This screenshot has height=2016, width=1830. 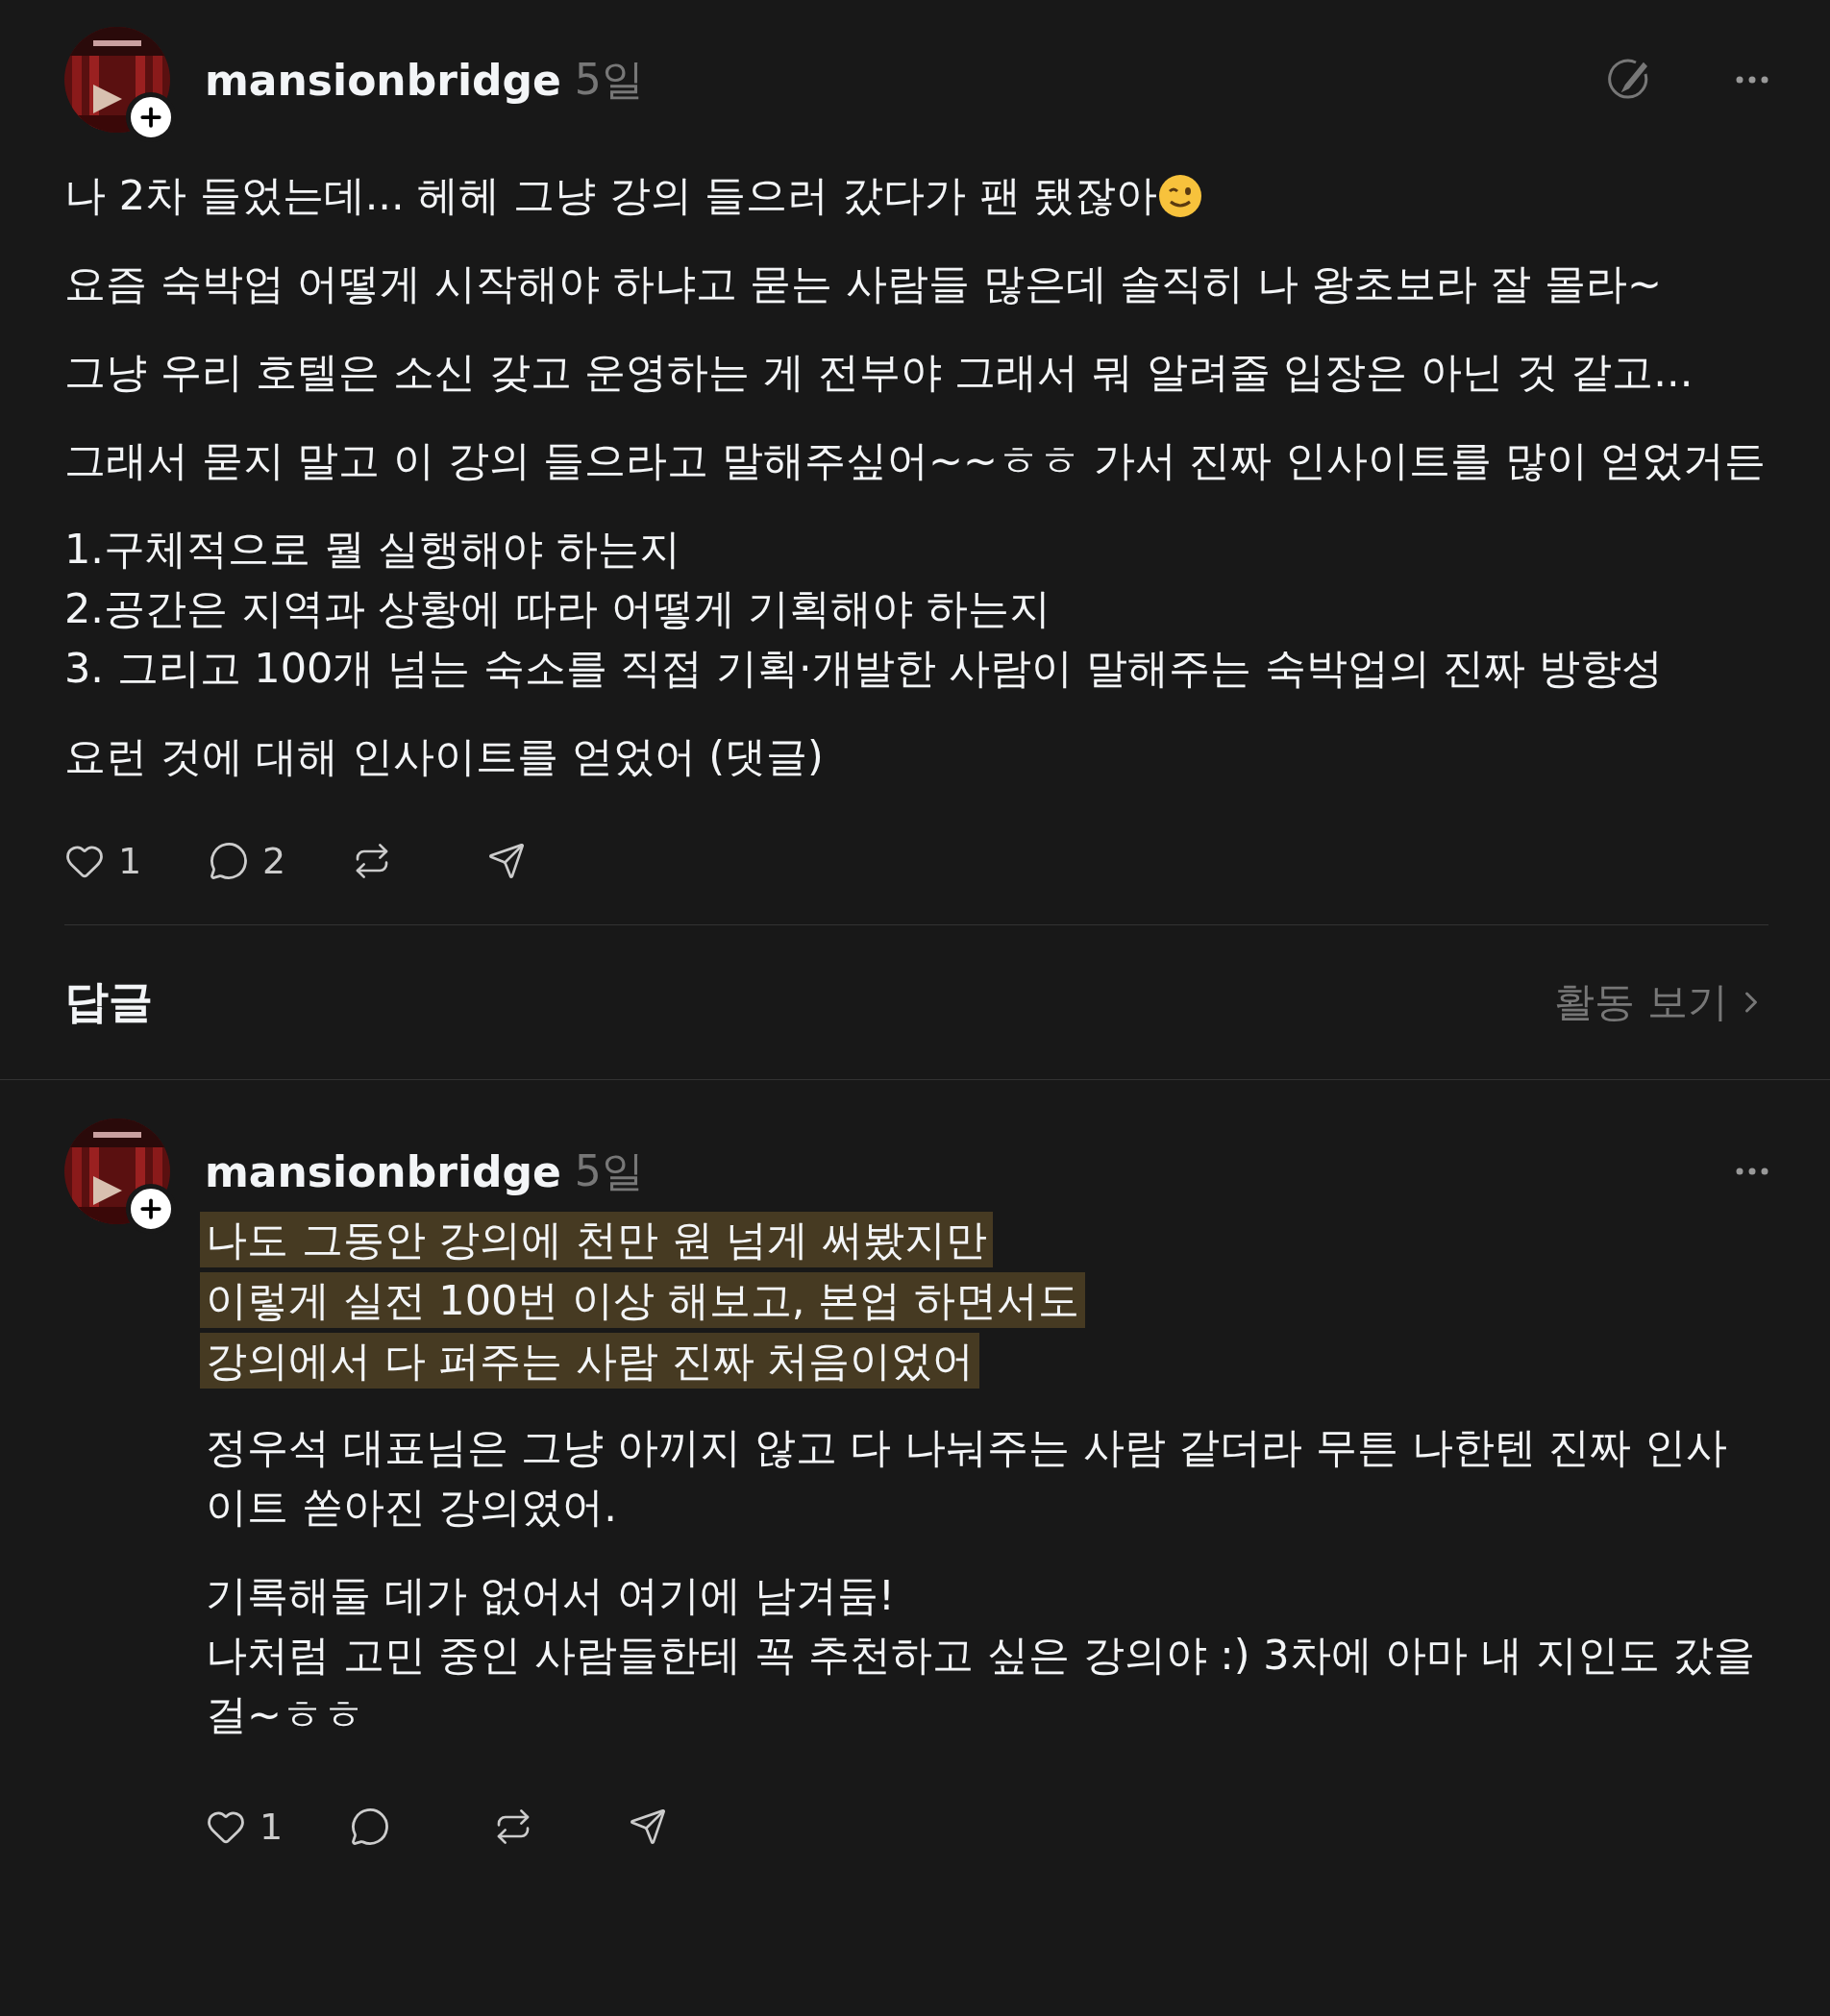 What do you see at coordinates (864, 283) in the screenshot?
I see `post-text: 요즘 숙박업 어떻게 시작해야 하냐고 묻는 사람들 많은데 솔직히 나 왕초보라 잘 몰라~` at bounding box center [864, 283].